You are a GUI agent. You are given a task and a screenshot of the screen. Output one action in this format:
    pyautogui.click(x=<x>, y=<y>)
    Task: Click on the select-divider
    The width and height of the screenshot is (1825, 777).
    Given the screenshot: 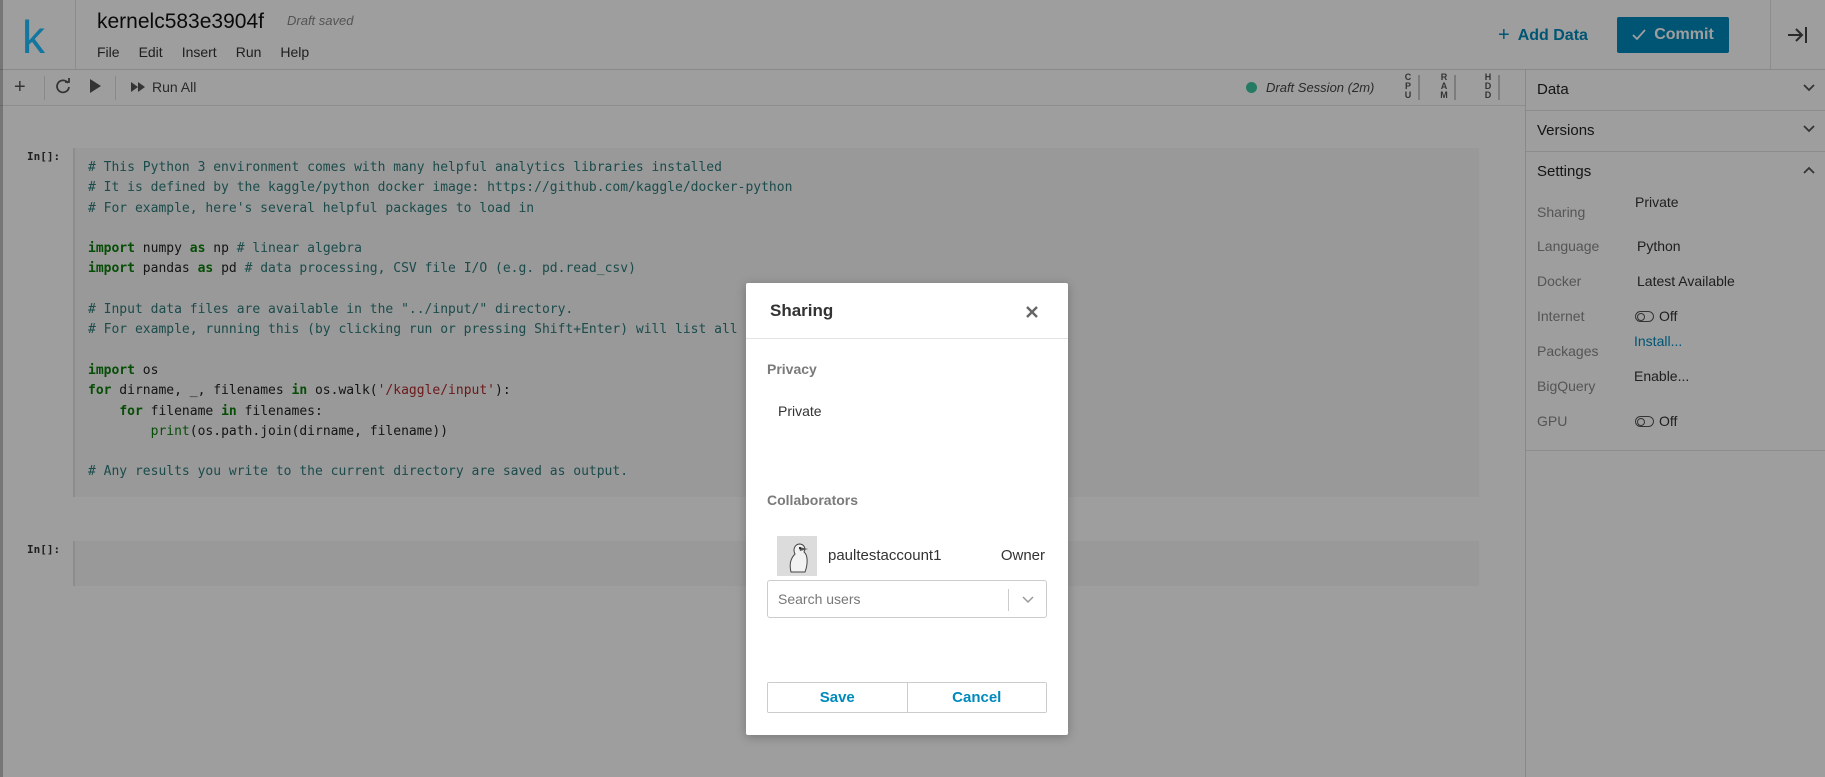 What is the action you would take?
    pyautogui.click(x=1008, y=600)
    